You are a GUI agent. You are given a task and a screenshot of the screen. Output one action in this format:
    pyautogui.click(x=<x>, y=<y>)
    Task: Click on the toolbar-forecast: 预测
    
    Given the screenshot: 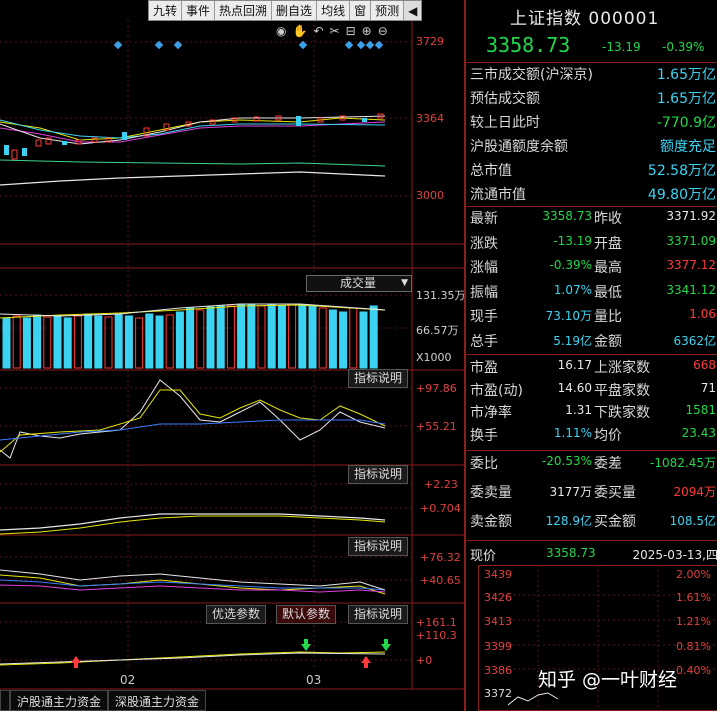 What is the action you would take?
    pyautogui.click(x=388, y=10)
    